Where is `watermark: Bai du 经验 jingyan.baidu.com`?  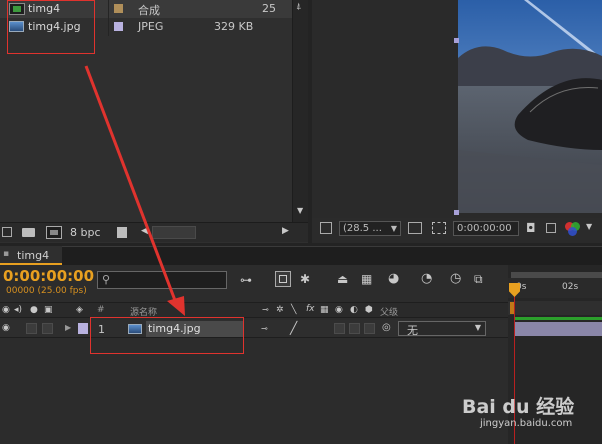
watermark: Bai du 经验 jingyan.baidu.com is located at coordinates (528, 414).